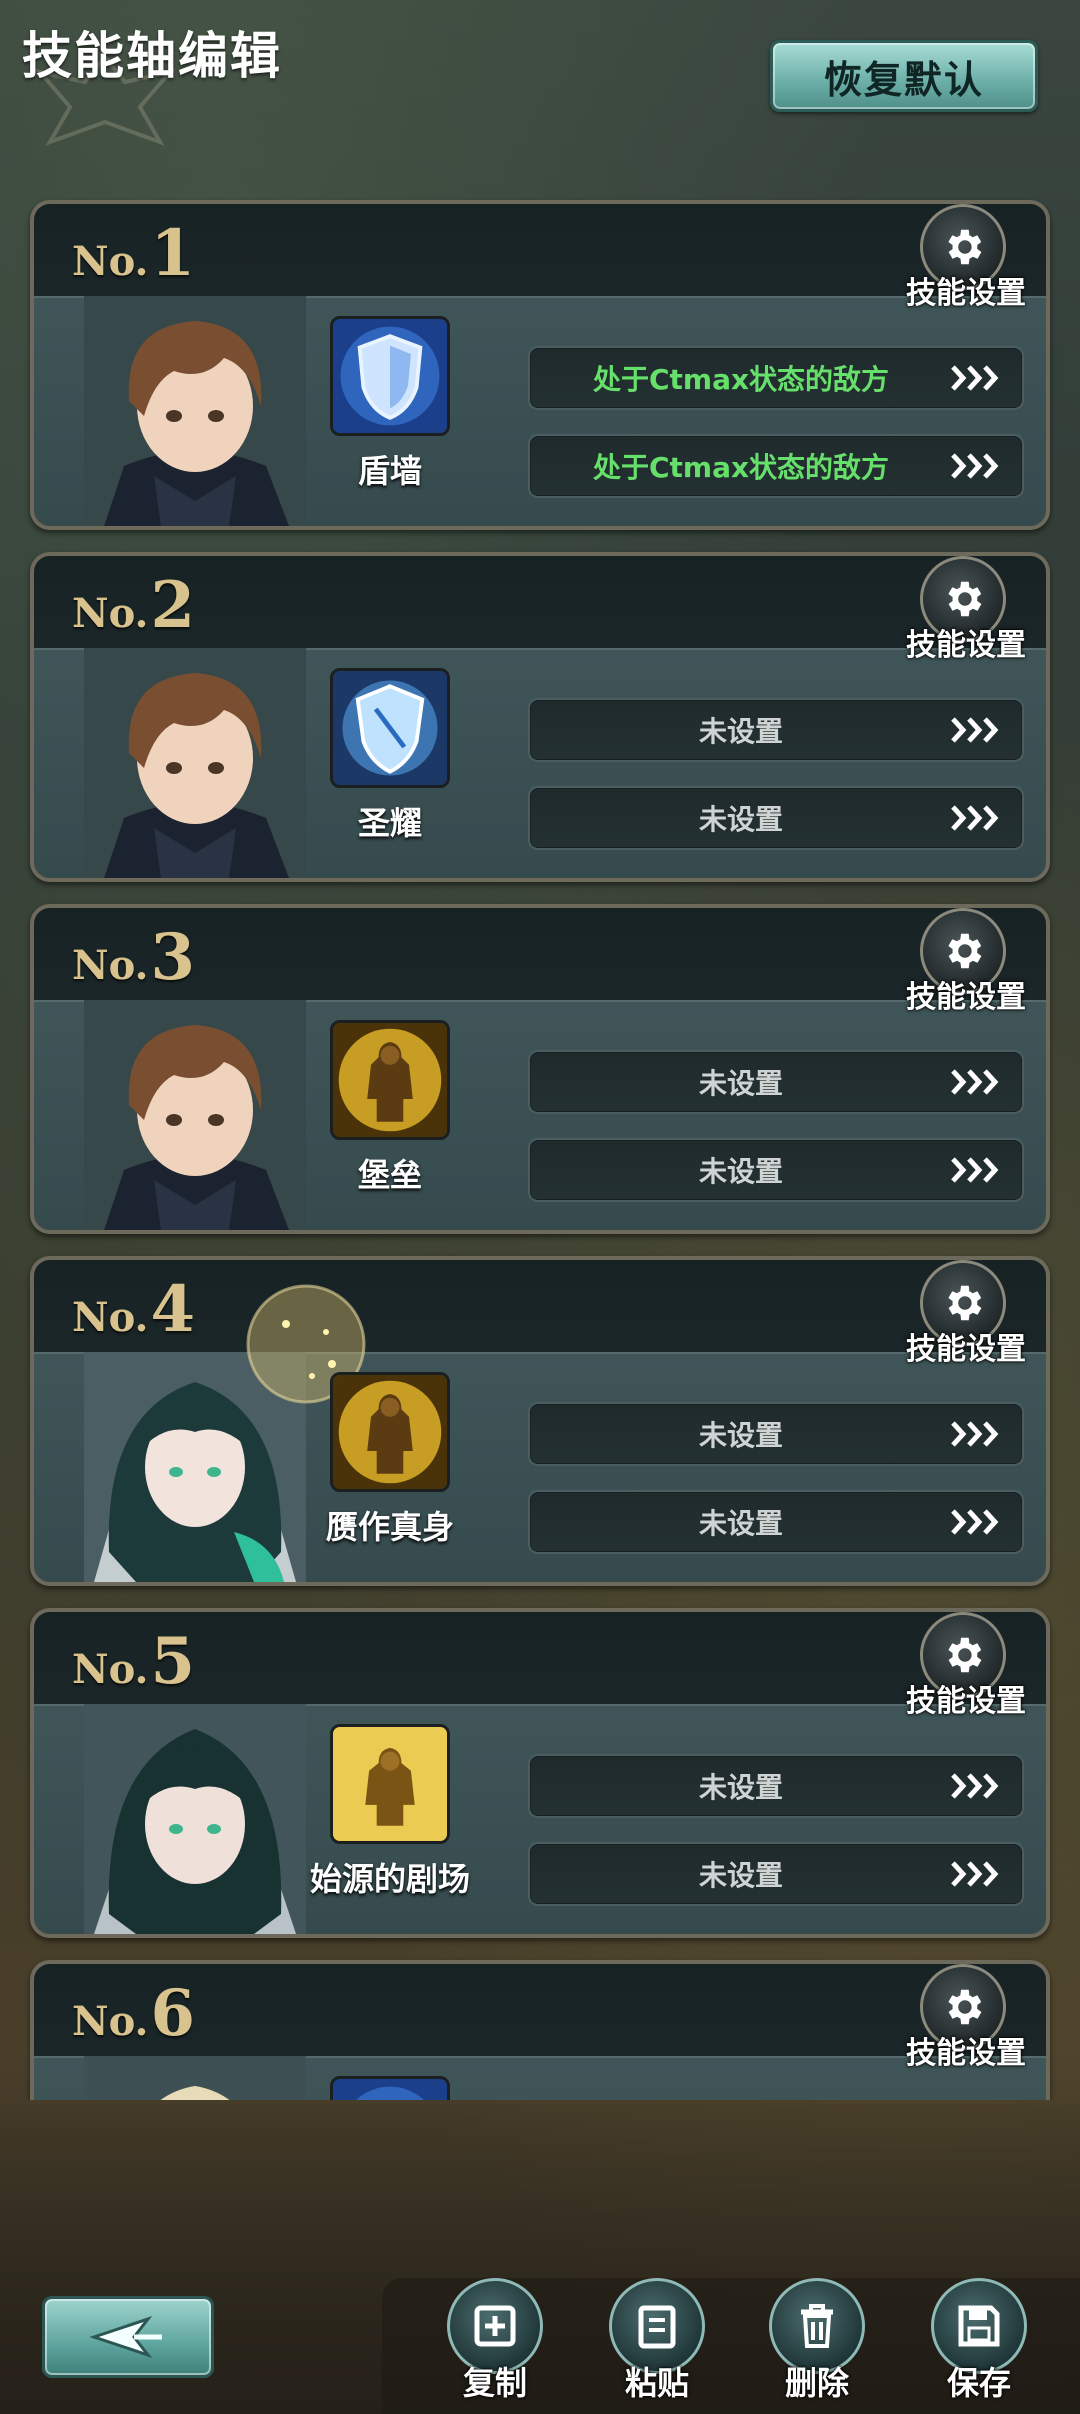 This screenshot has width=1080, height=2414. What do you see at coordinates (540, 2030) in the screenshot?
I see `skill-card-6: No. 6 技能设置` at bounding box center [540, 2030].